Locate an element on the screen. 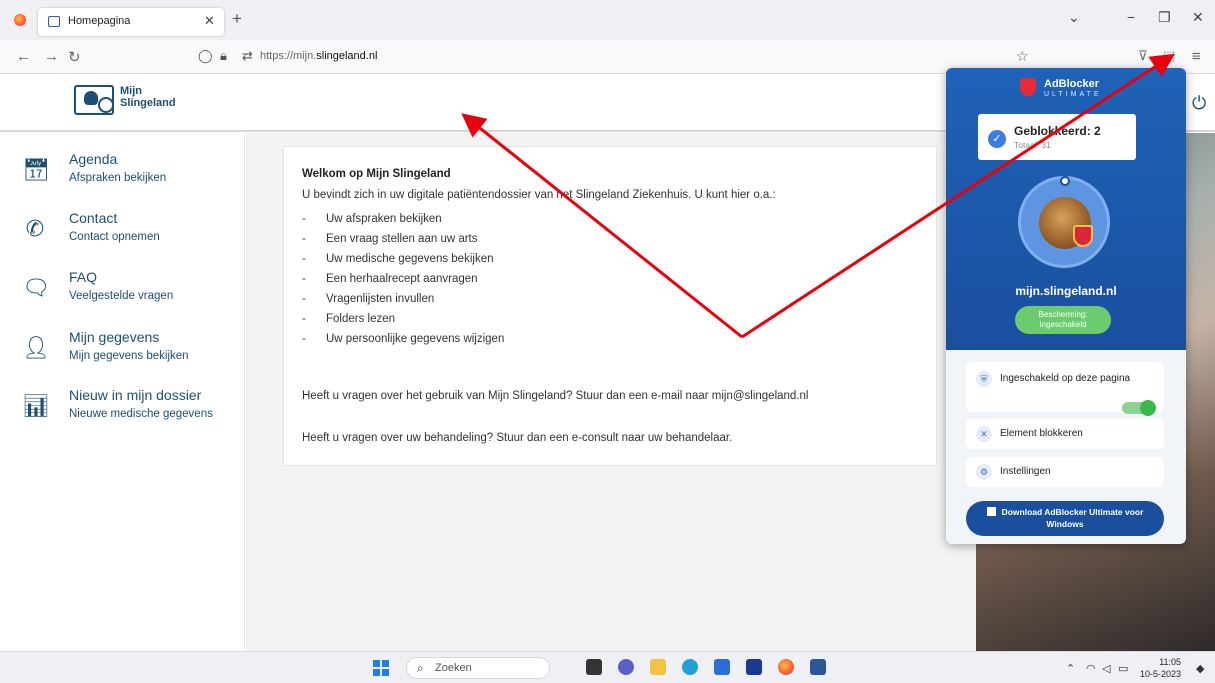 The height and width of the screenshot is (683, 1215). blocked-count-card: ✓ Geblokkeerd: 2 Totaal: 31 is located at coordinates (1057, 137).